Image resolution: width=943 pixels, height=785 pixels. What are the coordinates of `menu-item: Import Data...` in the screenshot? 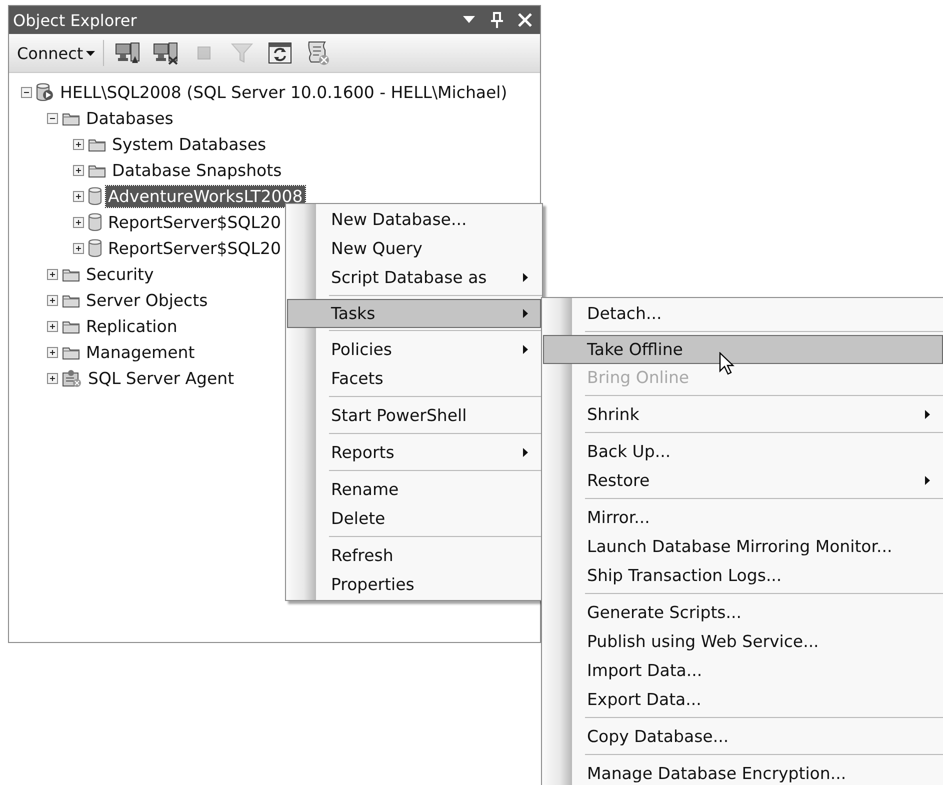 It's located at (743, 670).